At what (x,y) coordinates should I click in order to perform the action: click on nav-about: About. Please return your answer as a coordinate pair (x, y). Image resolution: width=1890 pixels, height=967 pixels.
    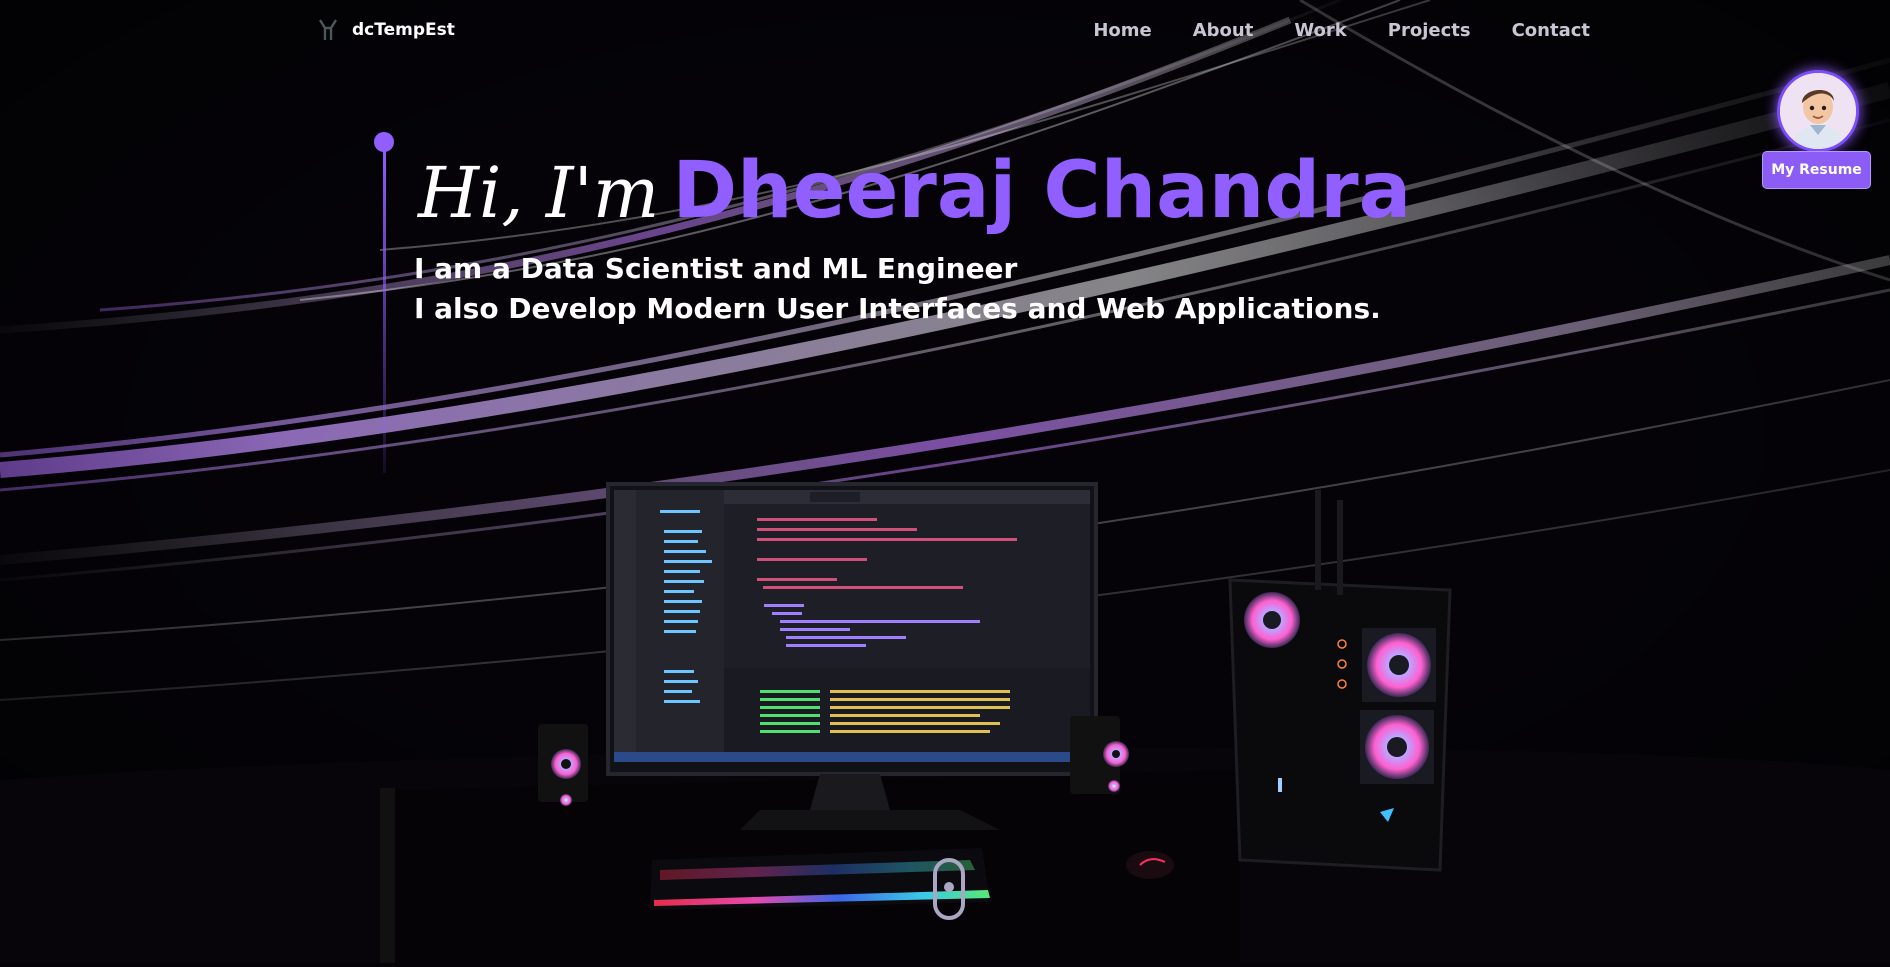
    Looking at the image, I should click on (1223, 30).